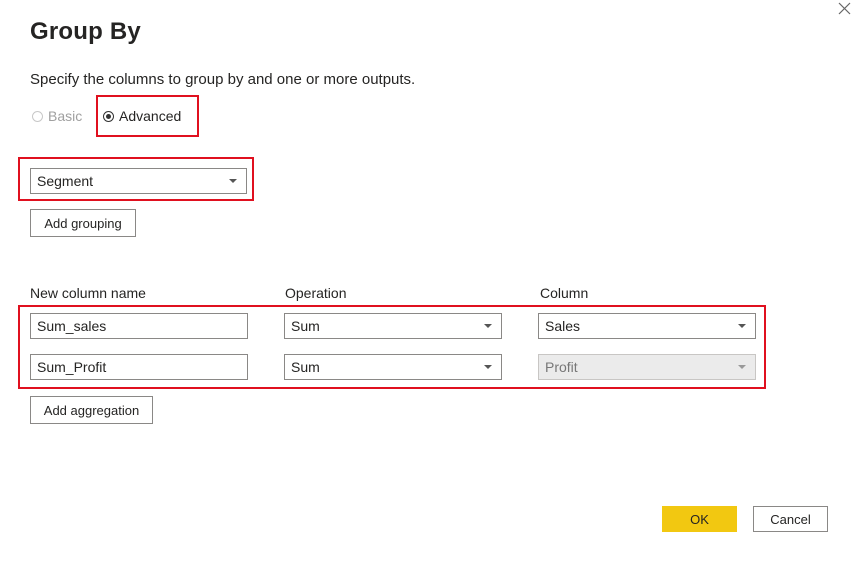 The width and height of the screenshot is (854, 562). I want to click on aggregation-name-input: Sum_sales, so click(139, 326).